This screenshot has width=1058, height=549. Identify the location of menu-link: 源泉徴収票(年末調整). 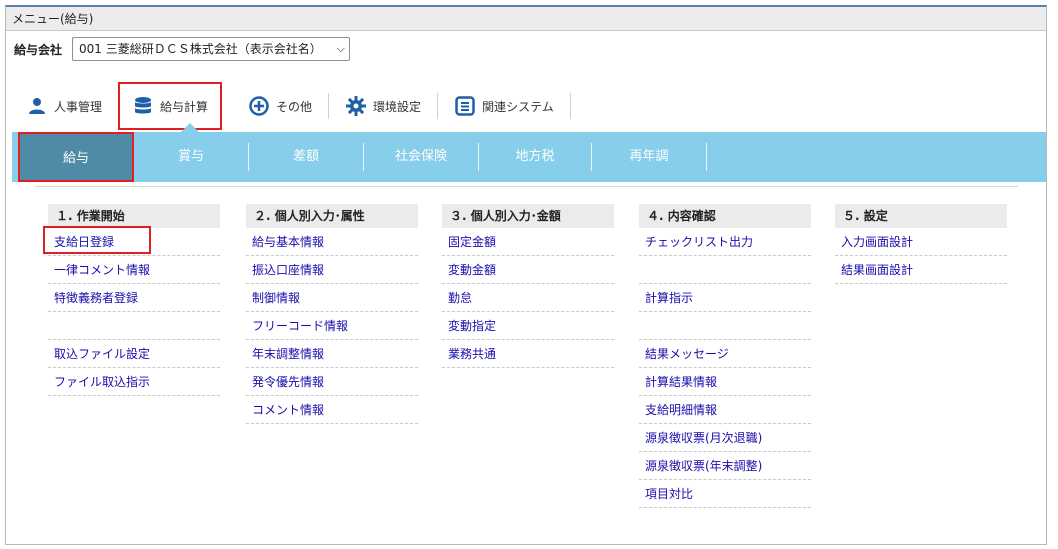
(725, 466).